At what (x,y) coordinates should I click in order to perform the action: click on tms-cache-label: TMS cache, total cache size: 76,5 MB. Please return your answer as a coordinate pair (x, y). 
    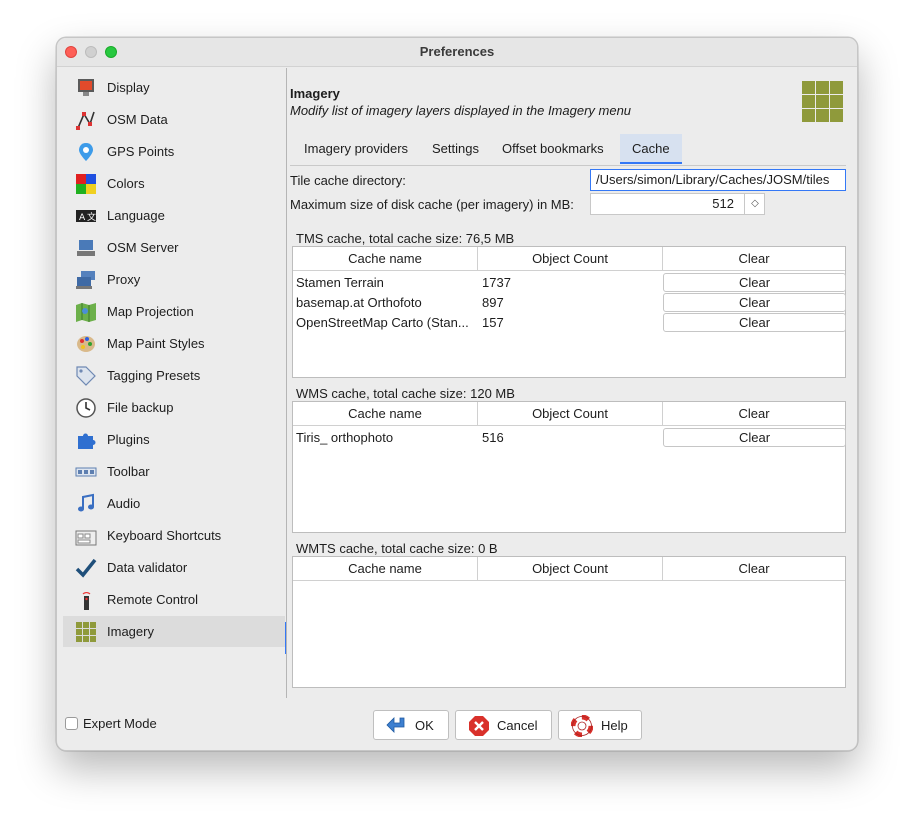
    Looking at the image, I should click on (405, 238).